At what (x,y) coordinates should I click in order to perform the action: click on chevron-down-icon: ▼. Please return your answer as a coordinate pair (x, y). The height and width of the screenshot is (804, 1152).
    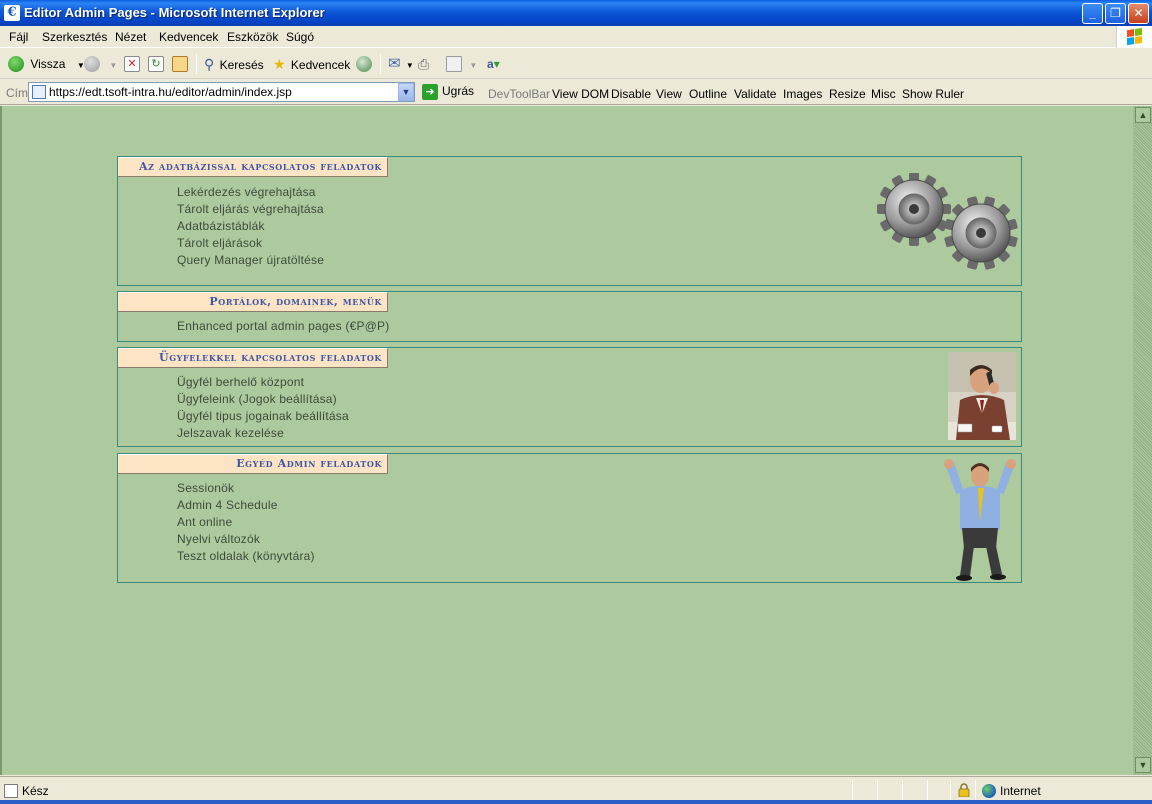
    Looking at the image, I should click on (406, 92).